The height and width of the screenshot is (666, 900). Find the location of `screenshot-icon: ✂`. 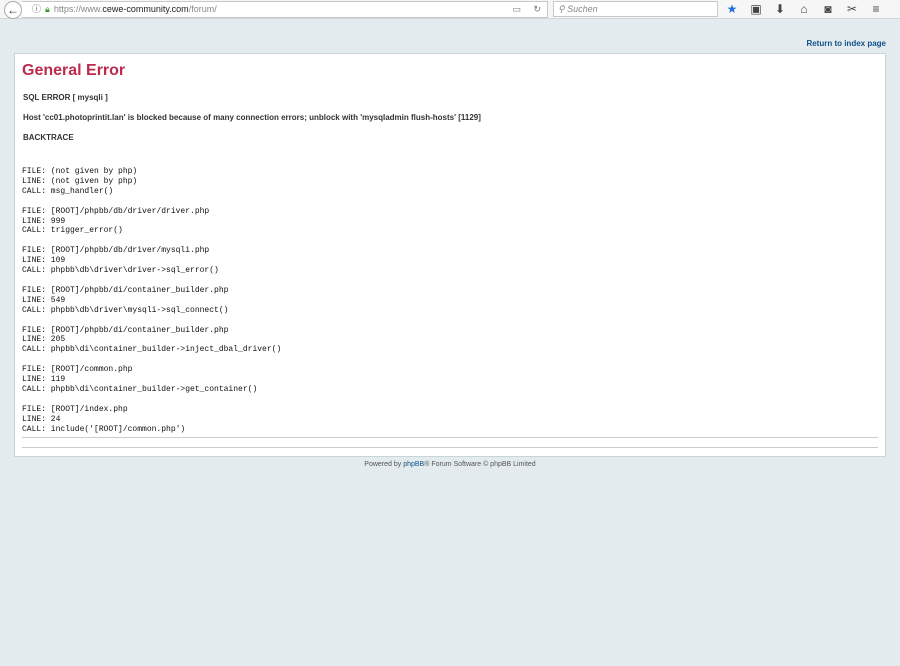

screenshot-icon: ✂ is located at coordinates (852, 9).